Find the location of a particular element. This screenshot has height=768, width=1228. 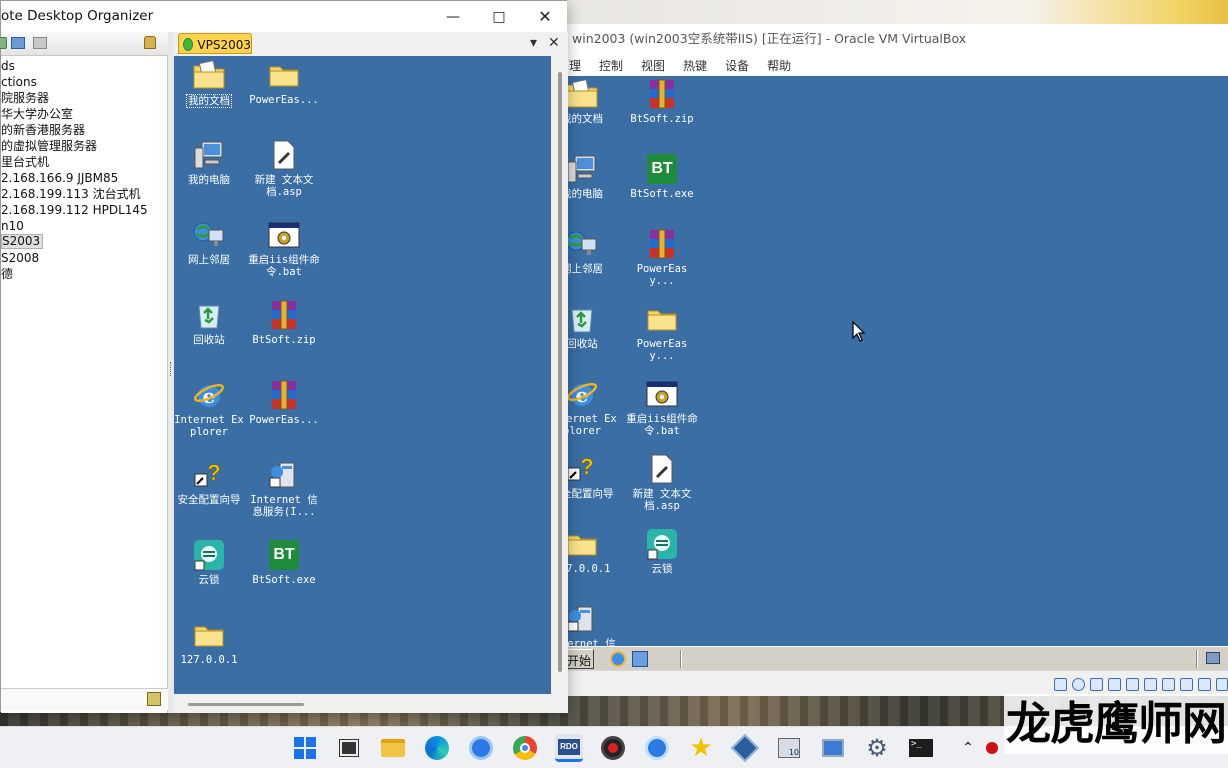

horizontal-scrollbar is located at coordinates (362, 704).